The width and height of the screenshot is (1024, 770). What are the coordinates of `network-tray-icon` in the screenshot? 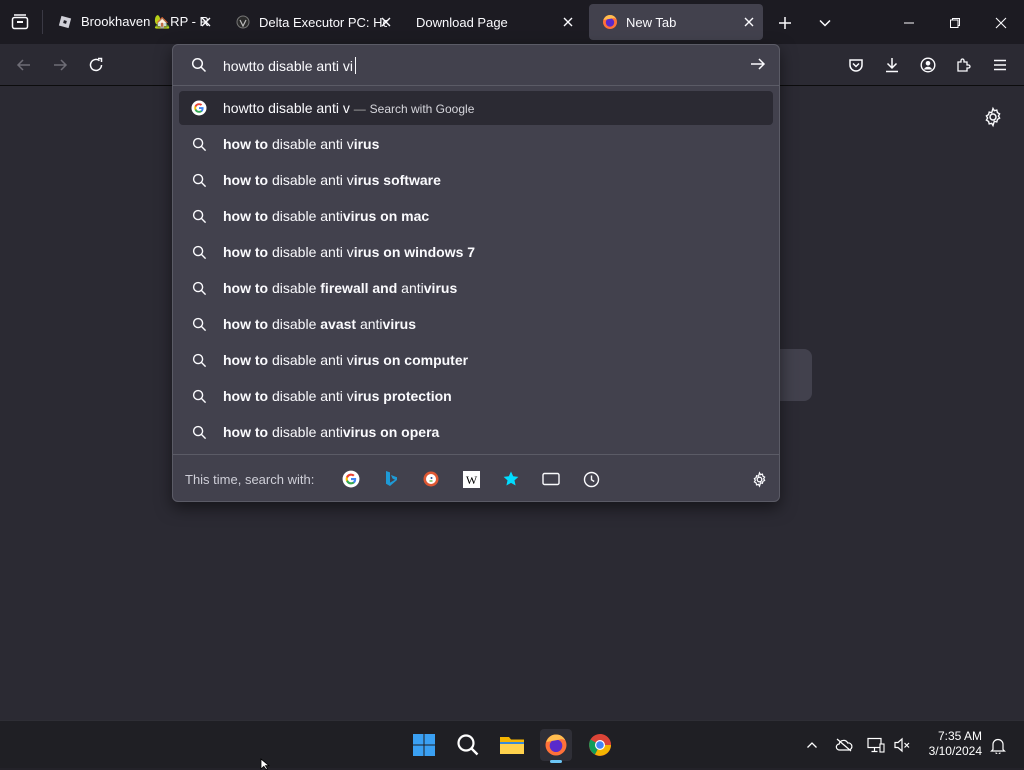 It's located at (876, 745).